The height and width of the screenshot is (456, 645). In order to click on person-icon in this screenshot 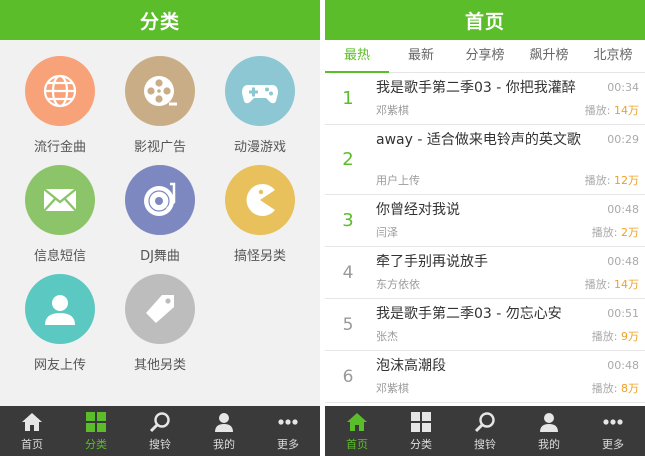, I will do `click(549, 422)`.